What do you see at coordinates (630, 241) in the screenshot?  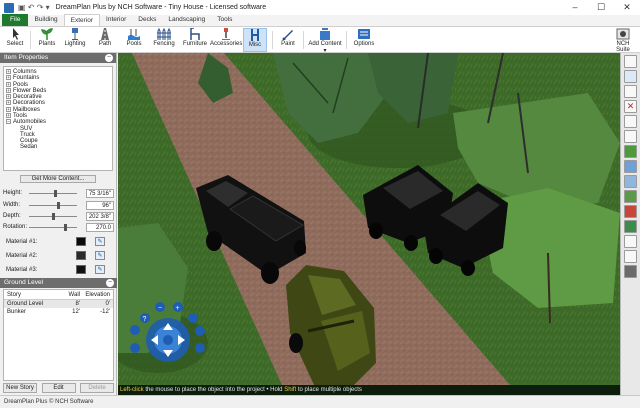 I see `ruler-icon` at bounding box center [630, 241].